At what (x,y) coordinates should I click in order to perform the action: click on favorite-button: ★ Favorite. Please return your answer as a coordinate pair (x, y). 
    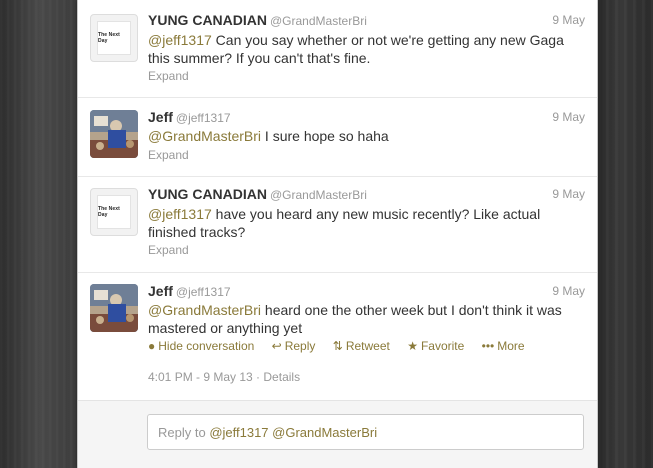
    Looking at the image, I should click on (435, 346).